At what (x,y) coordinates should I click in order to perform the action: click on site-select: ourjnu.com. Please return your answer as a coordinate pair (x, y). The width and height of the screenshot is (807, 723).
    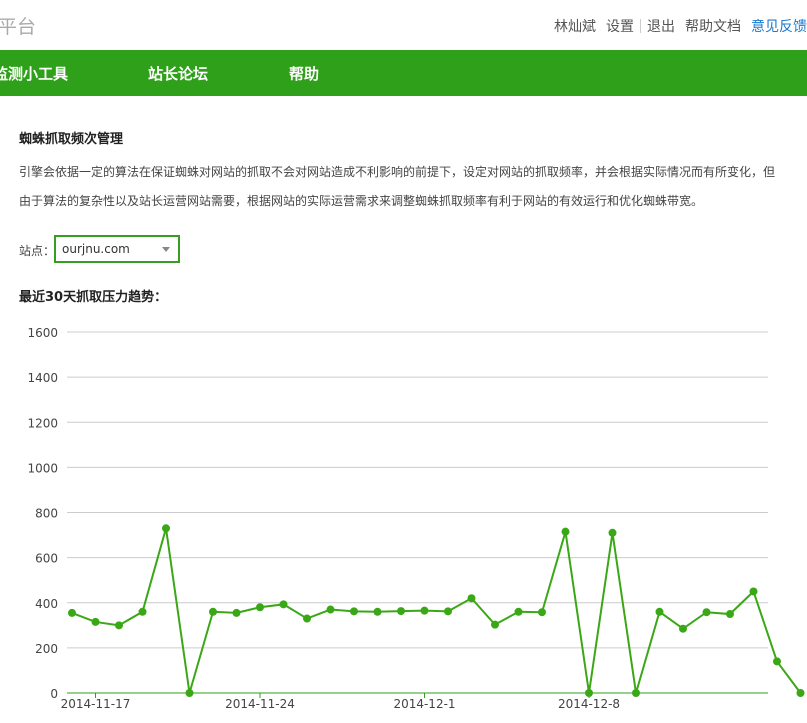
    Looking at the image, I should click on (117, 249).